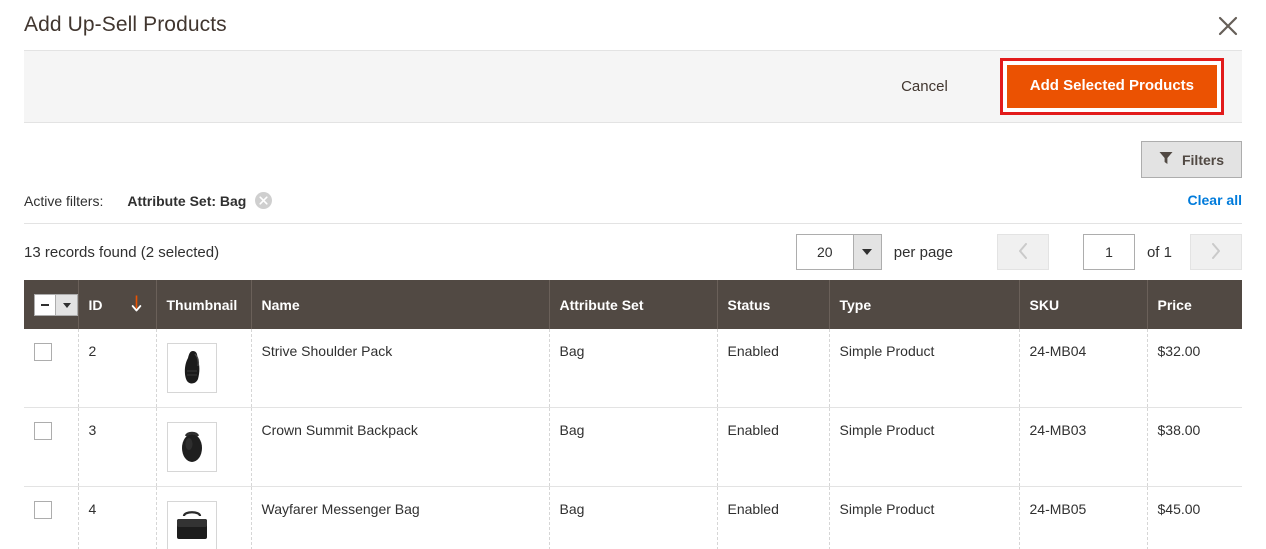 This screenshot has height=549, width=1266. I want to click on page-title: Add Up-Sell Products, so click(125, 24).